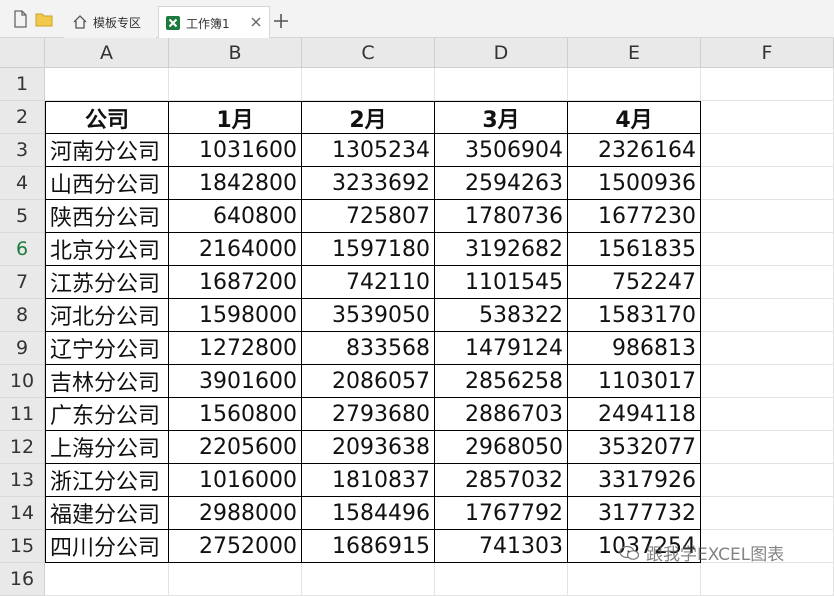  I want to click on value-cell: 3233692, so click(368, 183).